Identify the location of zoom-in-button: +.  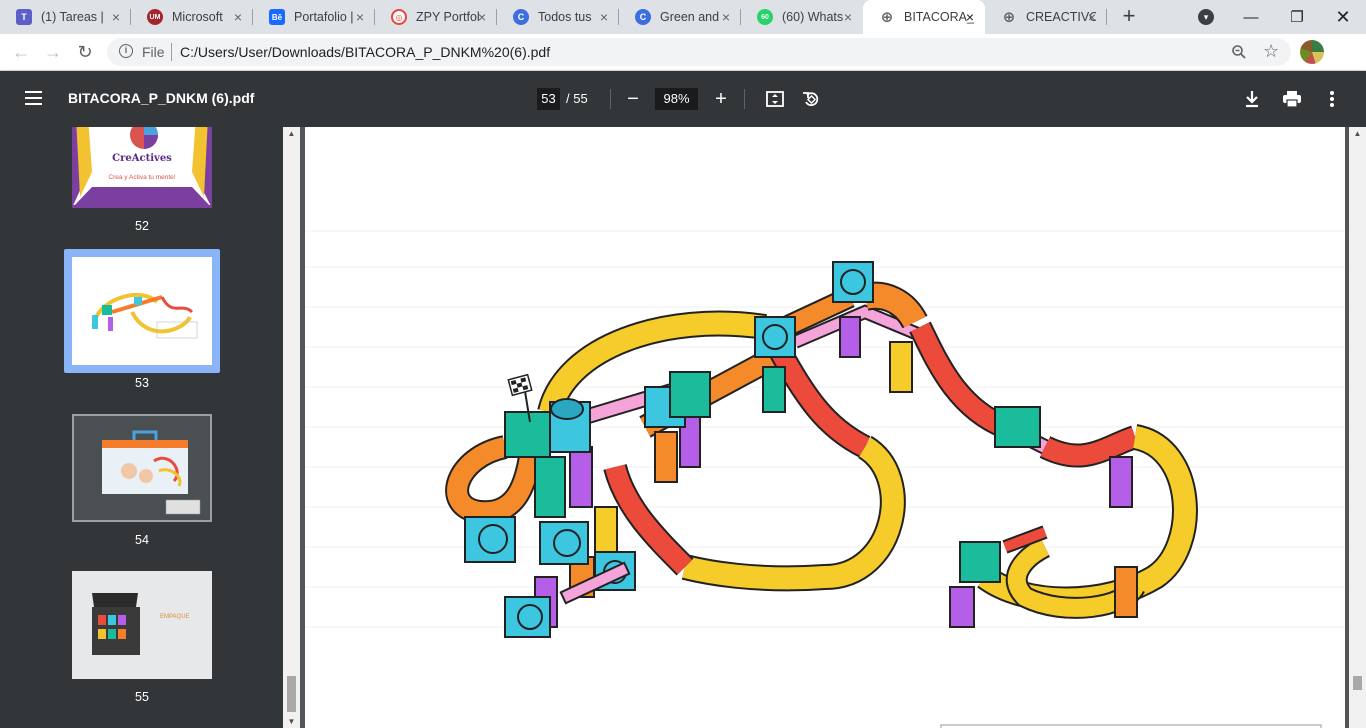
(721, 99).